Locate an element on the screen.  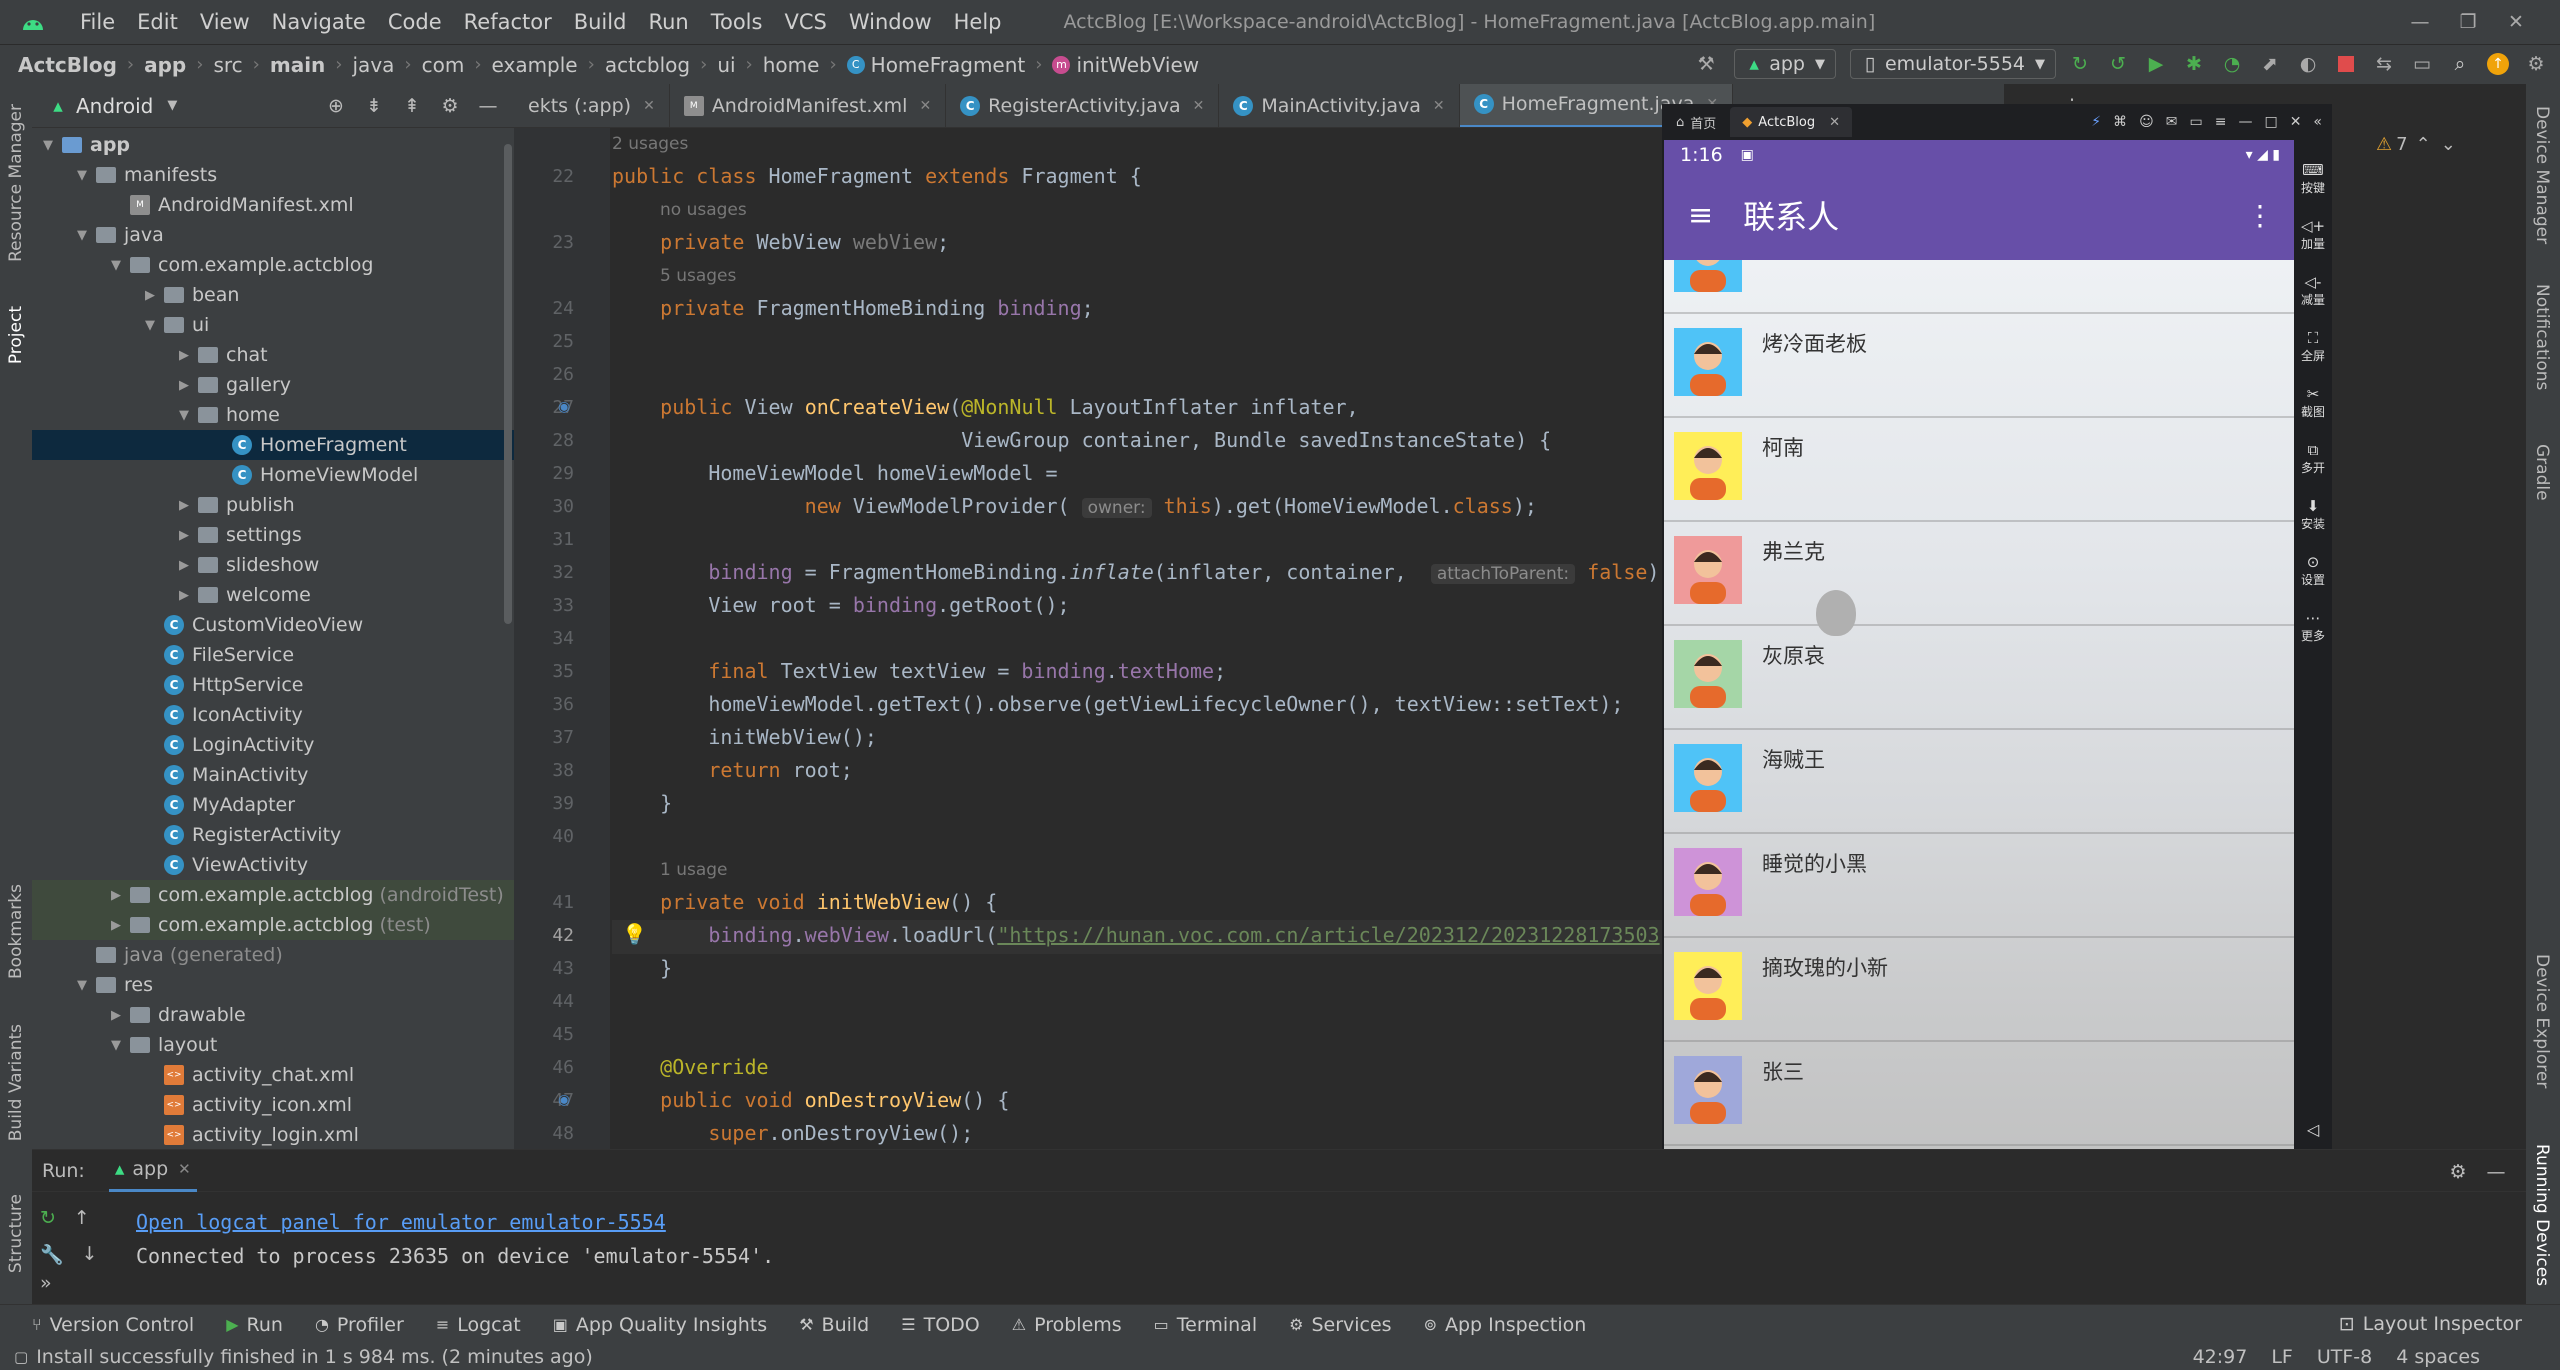
contact-list-item: 灰原哀 is located at coordinates (1979, 678).